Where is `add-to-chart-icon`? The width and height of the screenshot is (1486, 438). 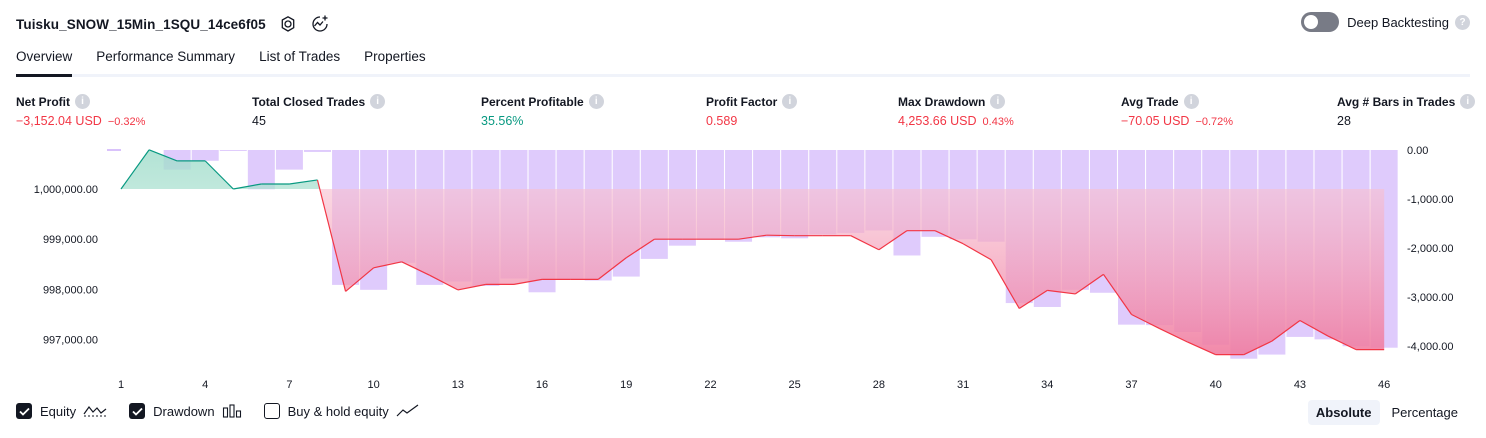 add-to-chart-icon is located at coordinates (320, 24).